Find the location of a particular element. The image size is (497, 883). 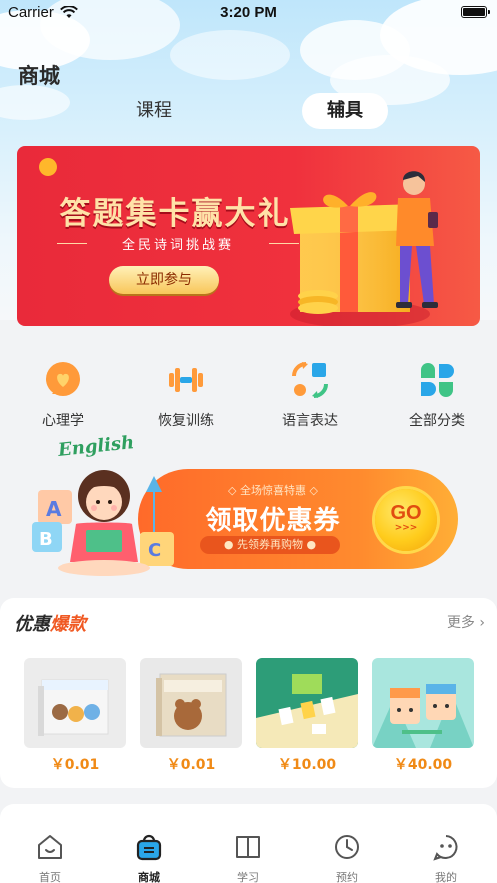

coupon-headline: 领取优惠券 is located at coordinates (273, 521).